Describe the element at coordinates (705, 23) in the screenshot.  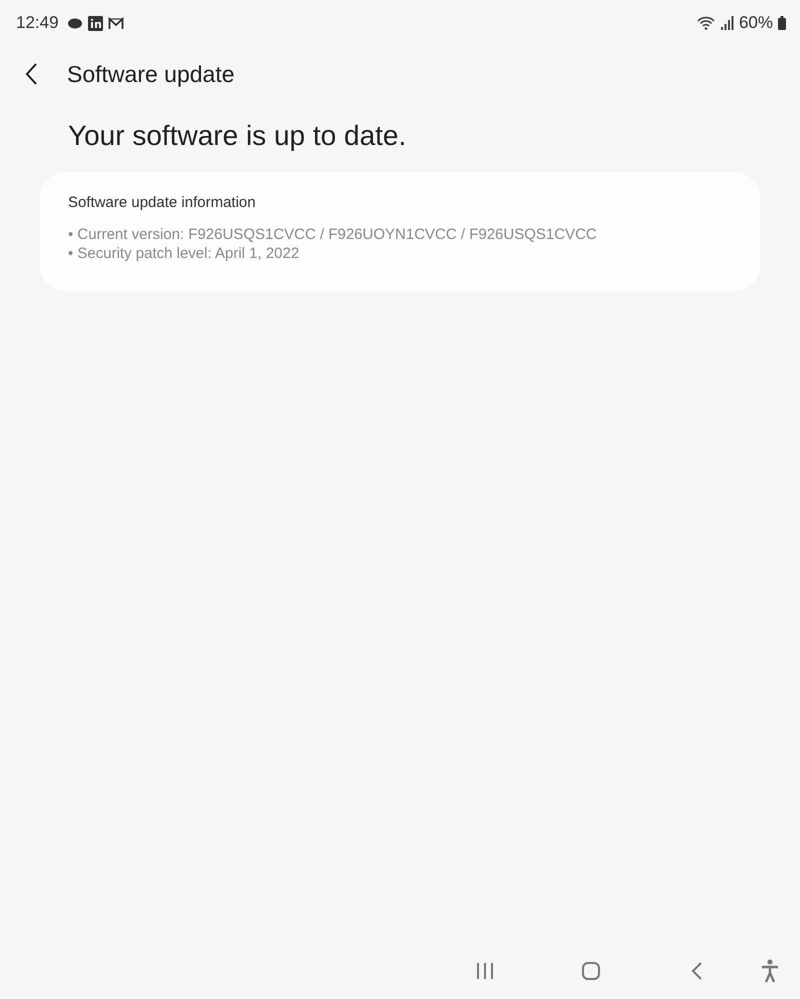
I see `wifi-icon` at that location.